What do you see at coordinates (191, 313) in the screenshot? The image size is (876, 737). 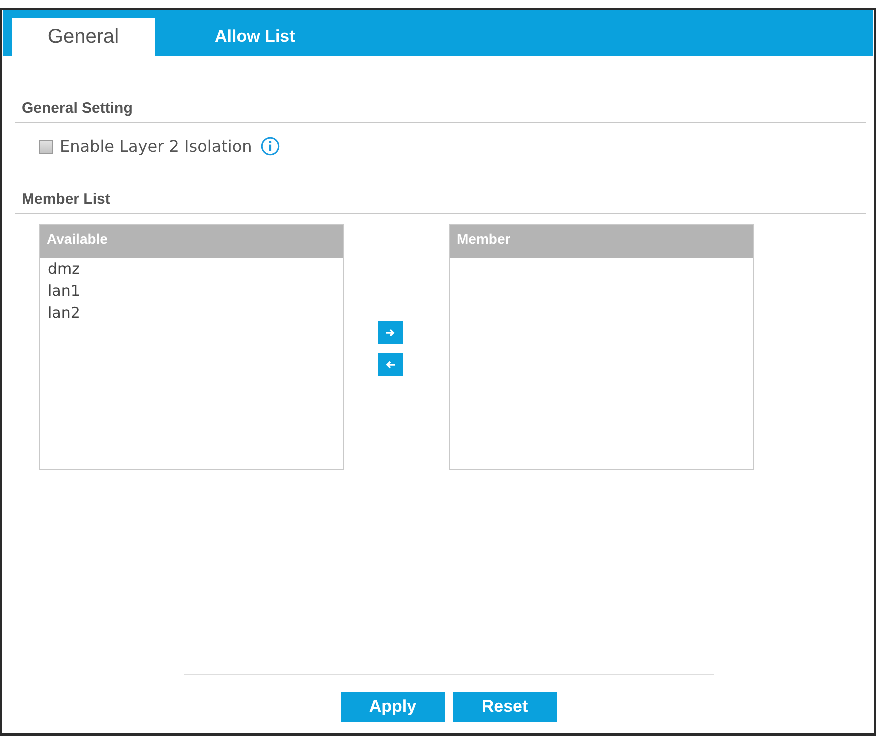 I see `list-item: lan2` at bounding box center [191, 313].